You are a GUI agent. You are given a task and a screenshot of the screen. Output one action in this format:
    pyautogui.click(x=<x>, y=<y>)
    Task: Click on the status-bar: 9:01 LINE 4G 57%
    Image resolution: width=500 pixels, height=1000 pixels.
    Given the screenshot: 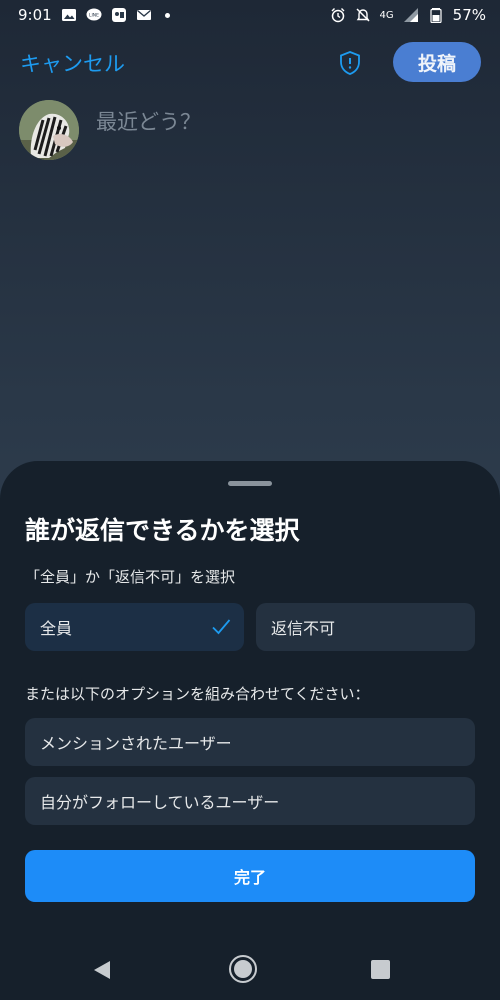 What is the action you would take?
    pyautogui.click(x=250, y=15)
    